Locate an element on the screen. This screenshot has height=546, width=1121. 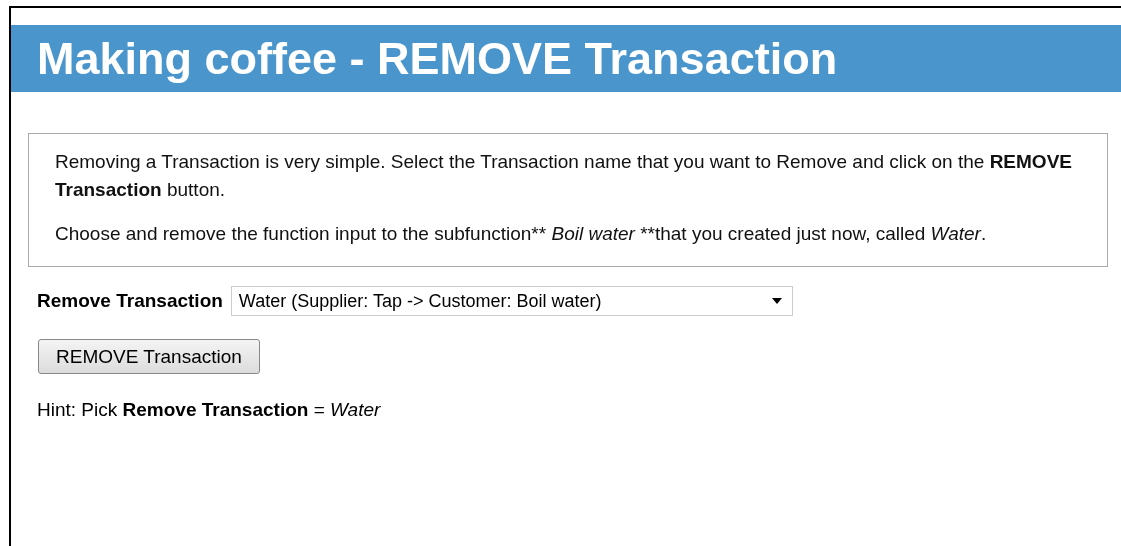
remove-button: REMOVE Transaction is located at coordinates (149, 356).